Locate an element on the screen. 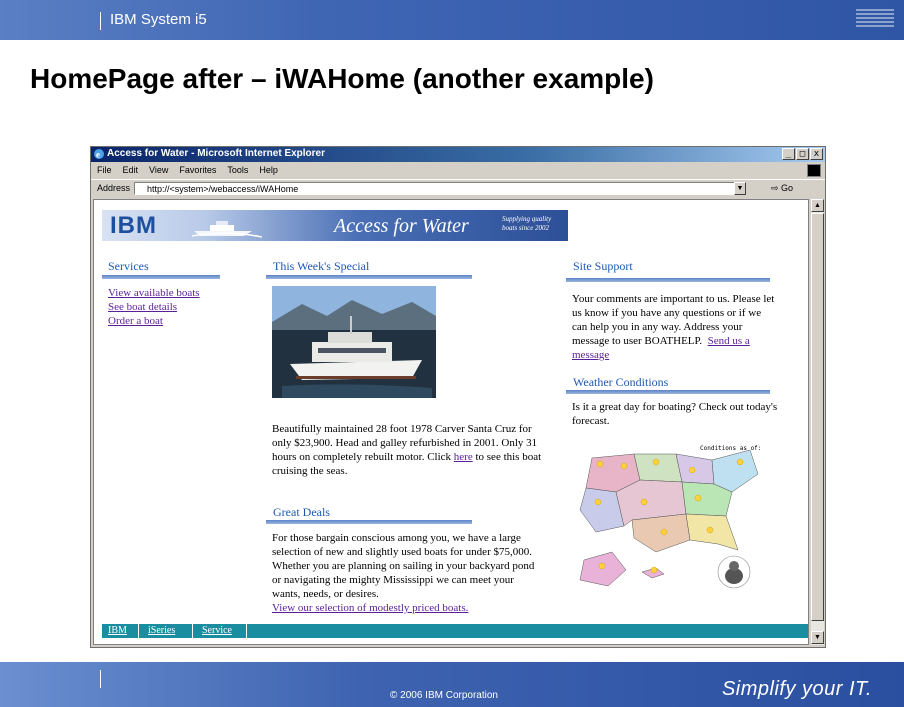 The height and width of the screenshot is (707, 904). footer-ibm-link: IBM is located at coordinates (117, 630).